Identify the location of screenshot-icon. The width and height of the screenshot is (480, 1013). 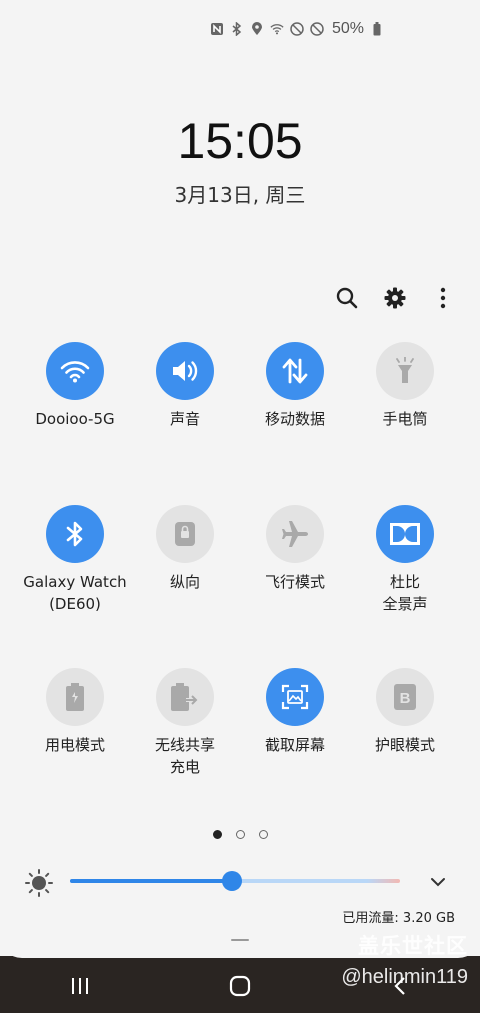
(295, 697).